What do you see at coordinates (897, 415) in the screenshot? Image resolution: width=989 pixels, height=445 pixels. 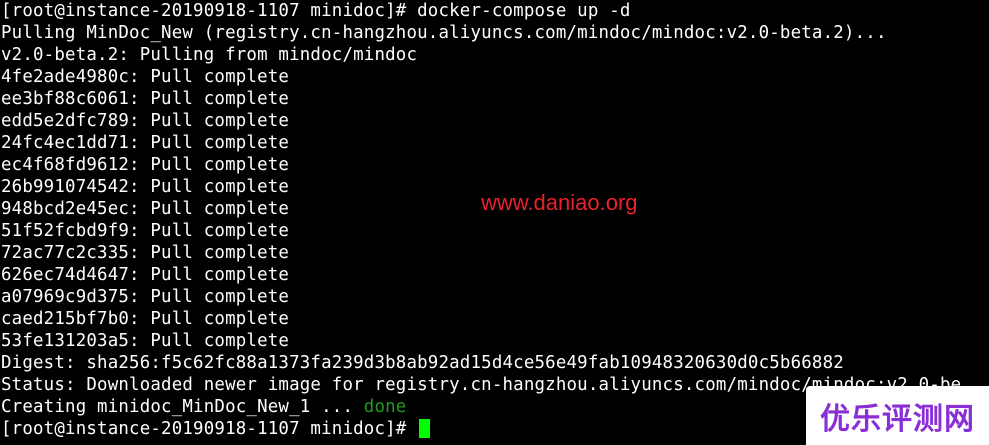 I see `brand-watermark-logo: 优乐评测网` at bounding box center [897, 415].